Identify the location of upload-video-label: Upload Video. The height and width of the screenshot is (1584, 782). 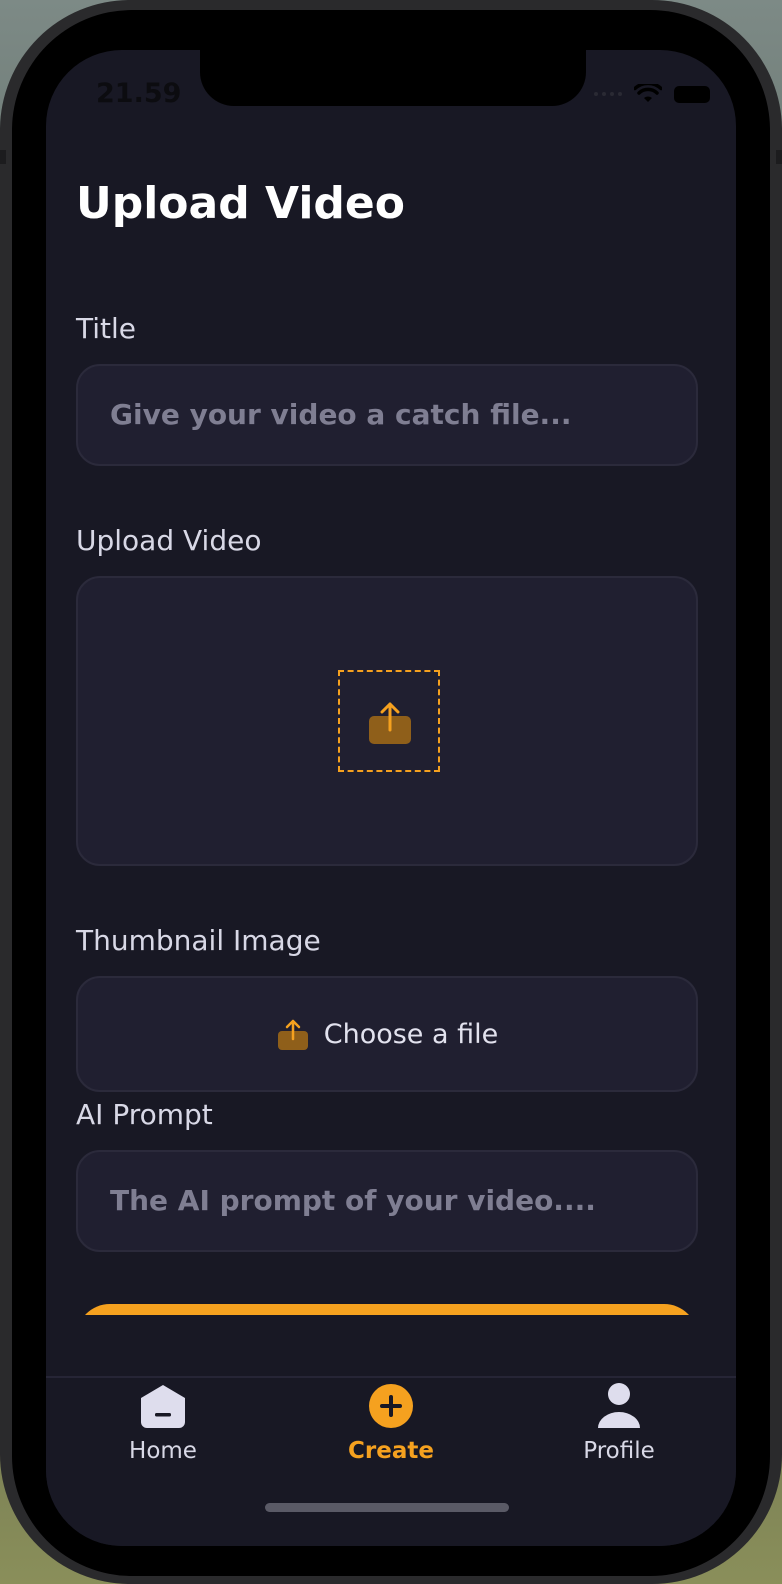
(169, 540).